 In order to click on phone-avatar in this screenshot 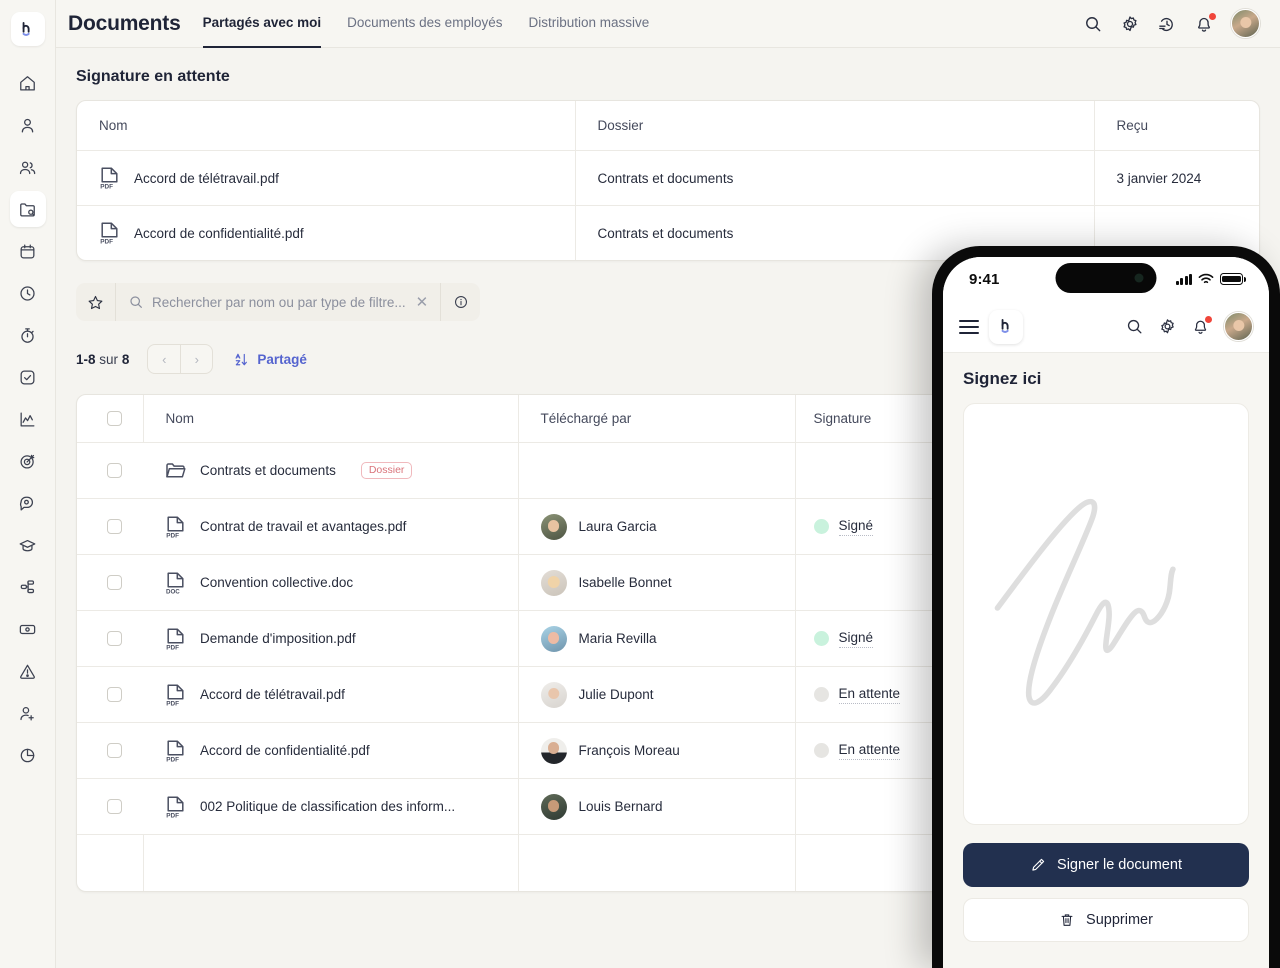, I will do `click(1238, 326)`.